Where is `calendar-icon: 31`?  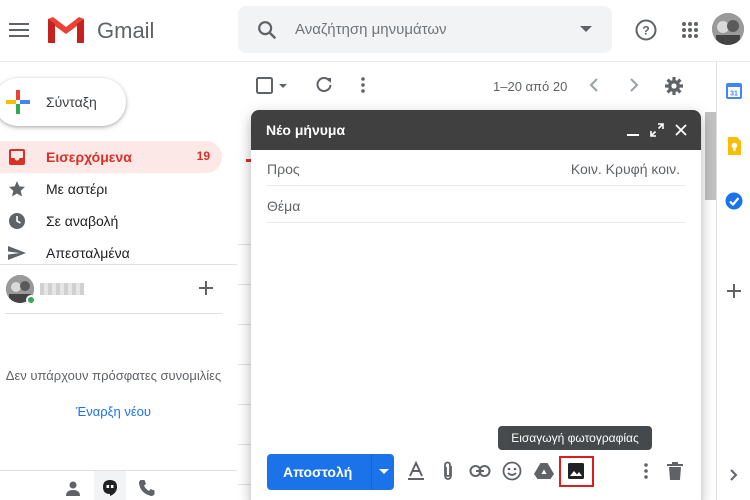 calendar-icon: 31 is located at coordinates (734, 91).